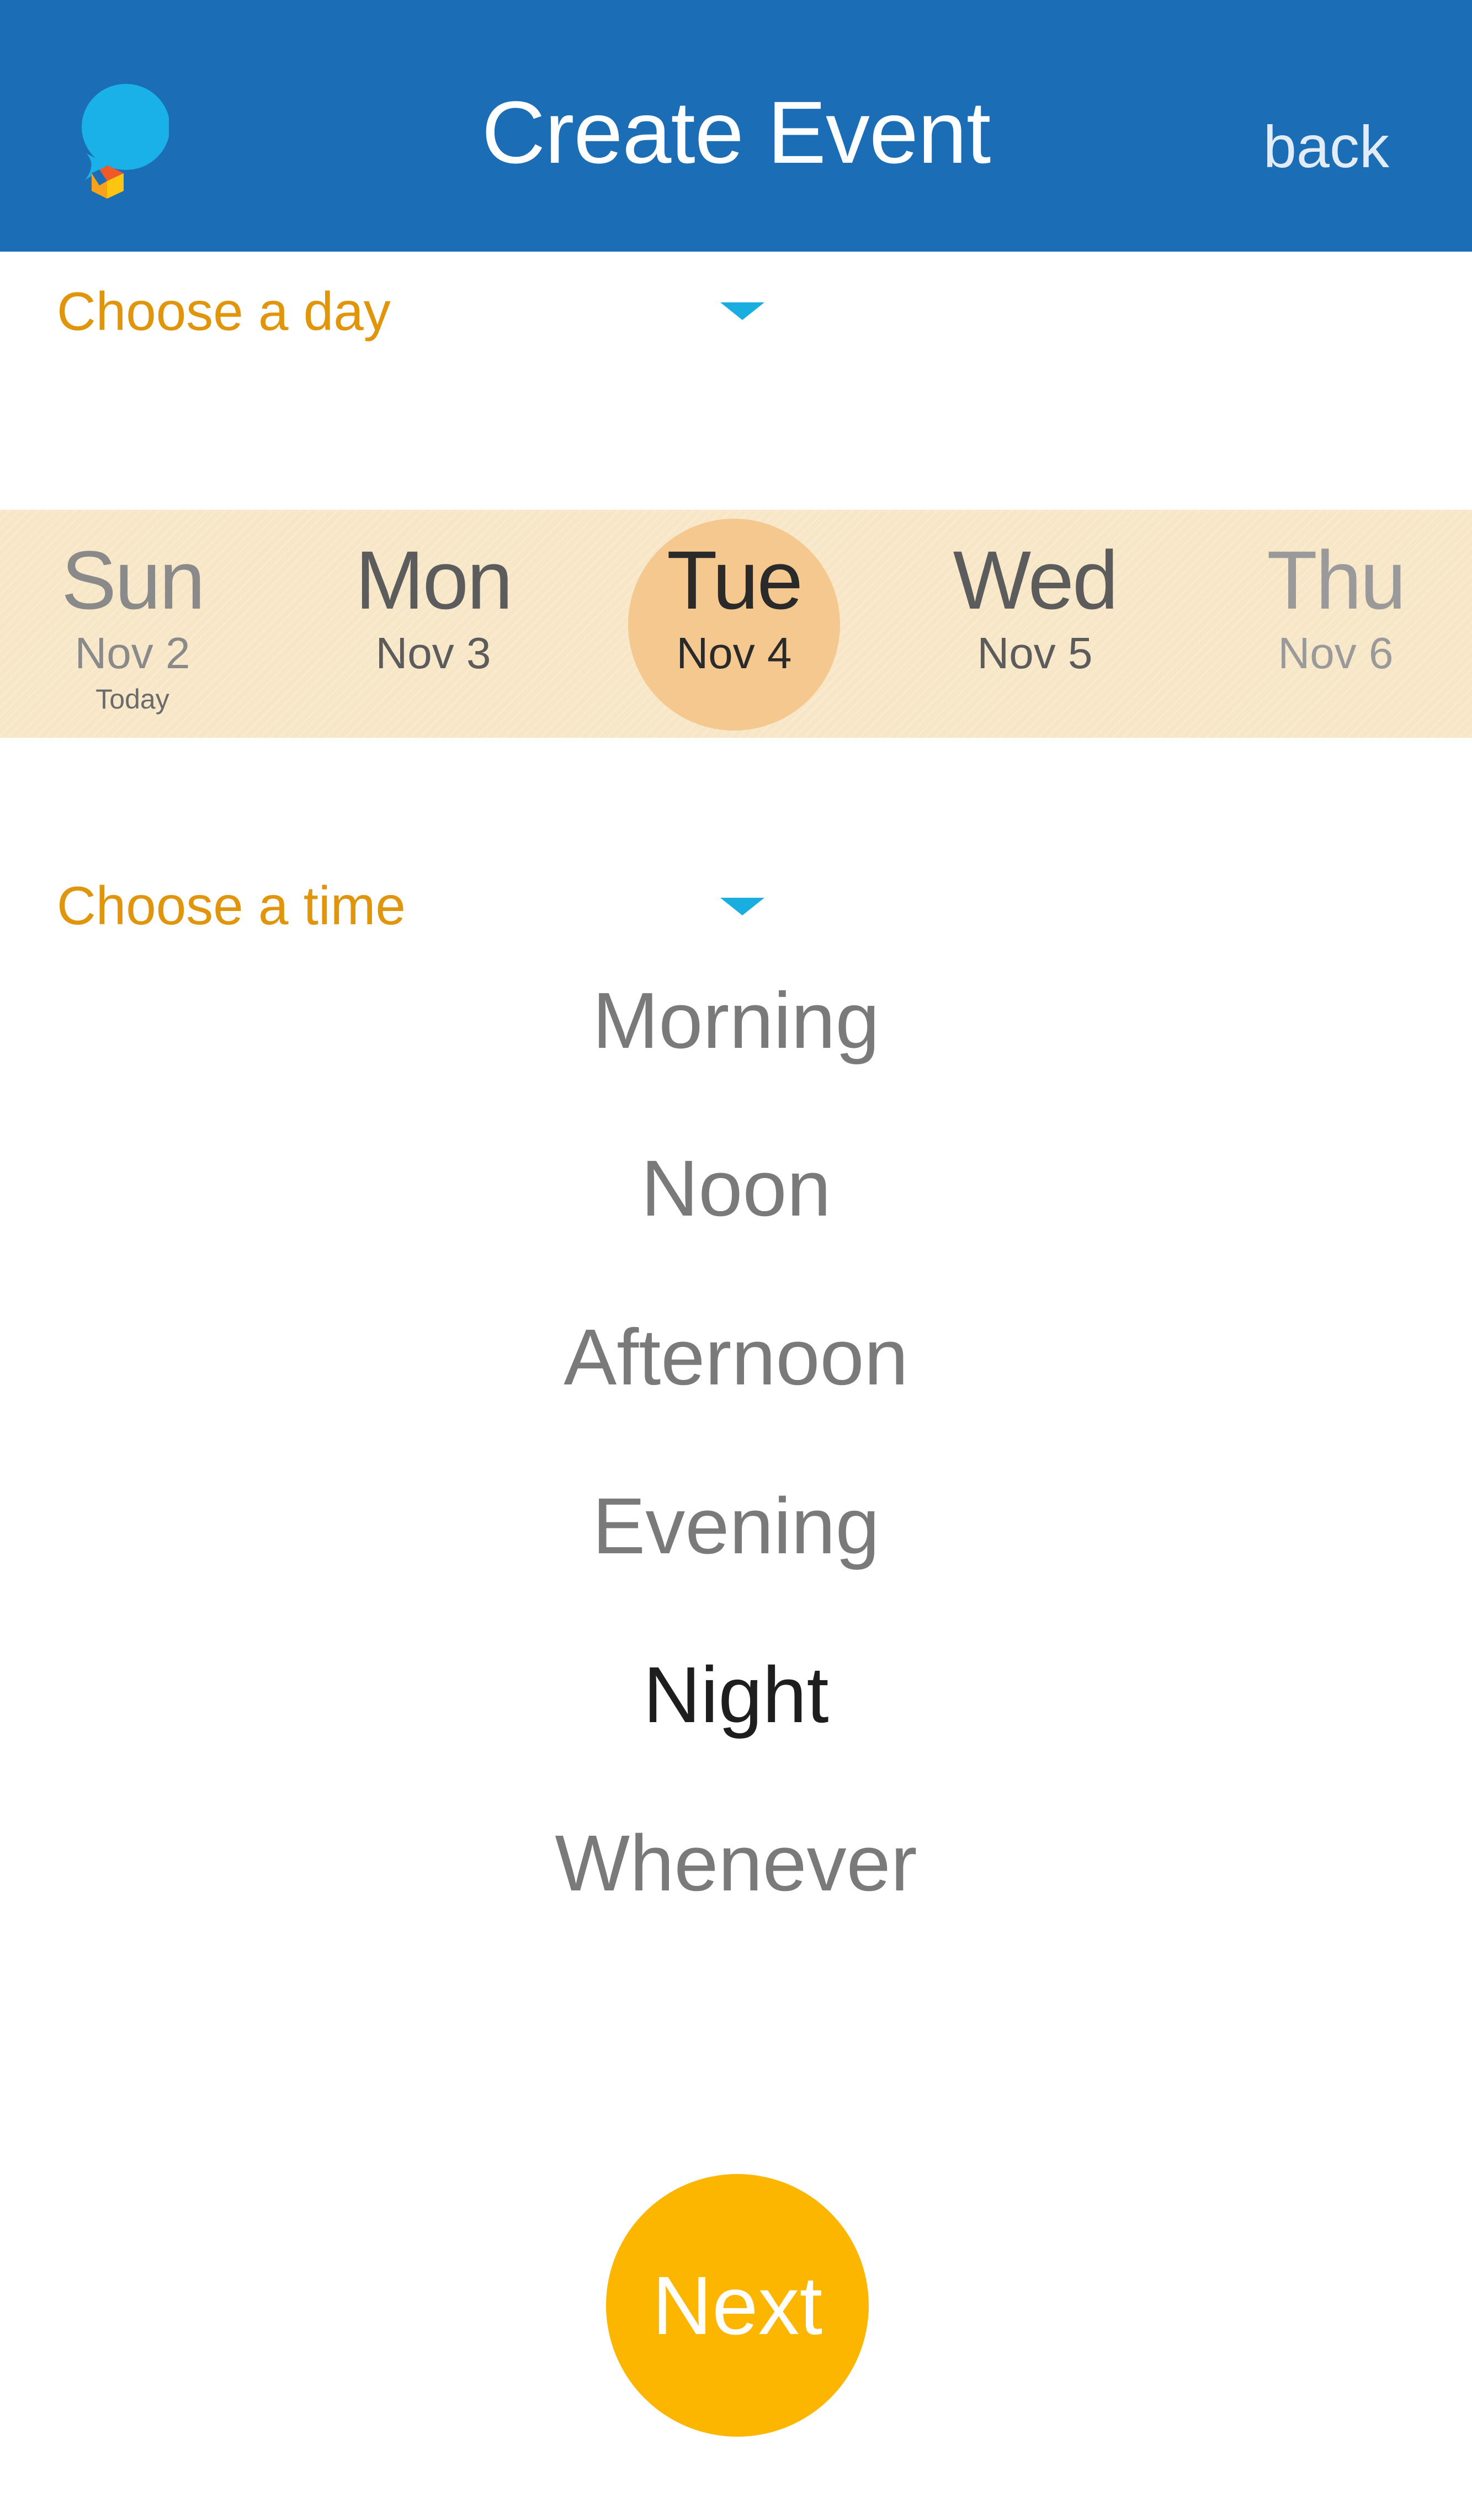  I want to click on day-date: Nov 6, so click(1336, 653).